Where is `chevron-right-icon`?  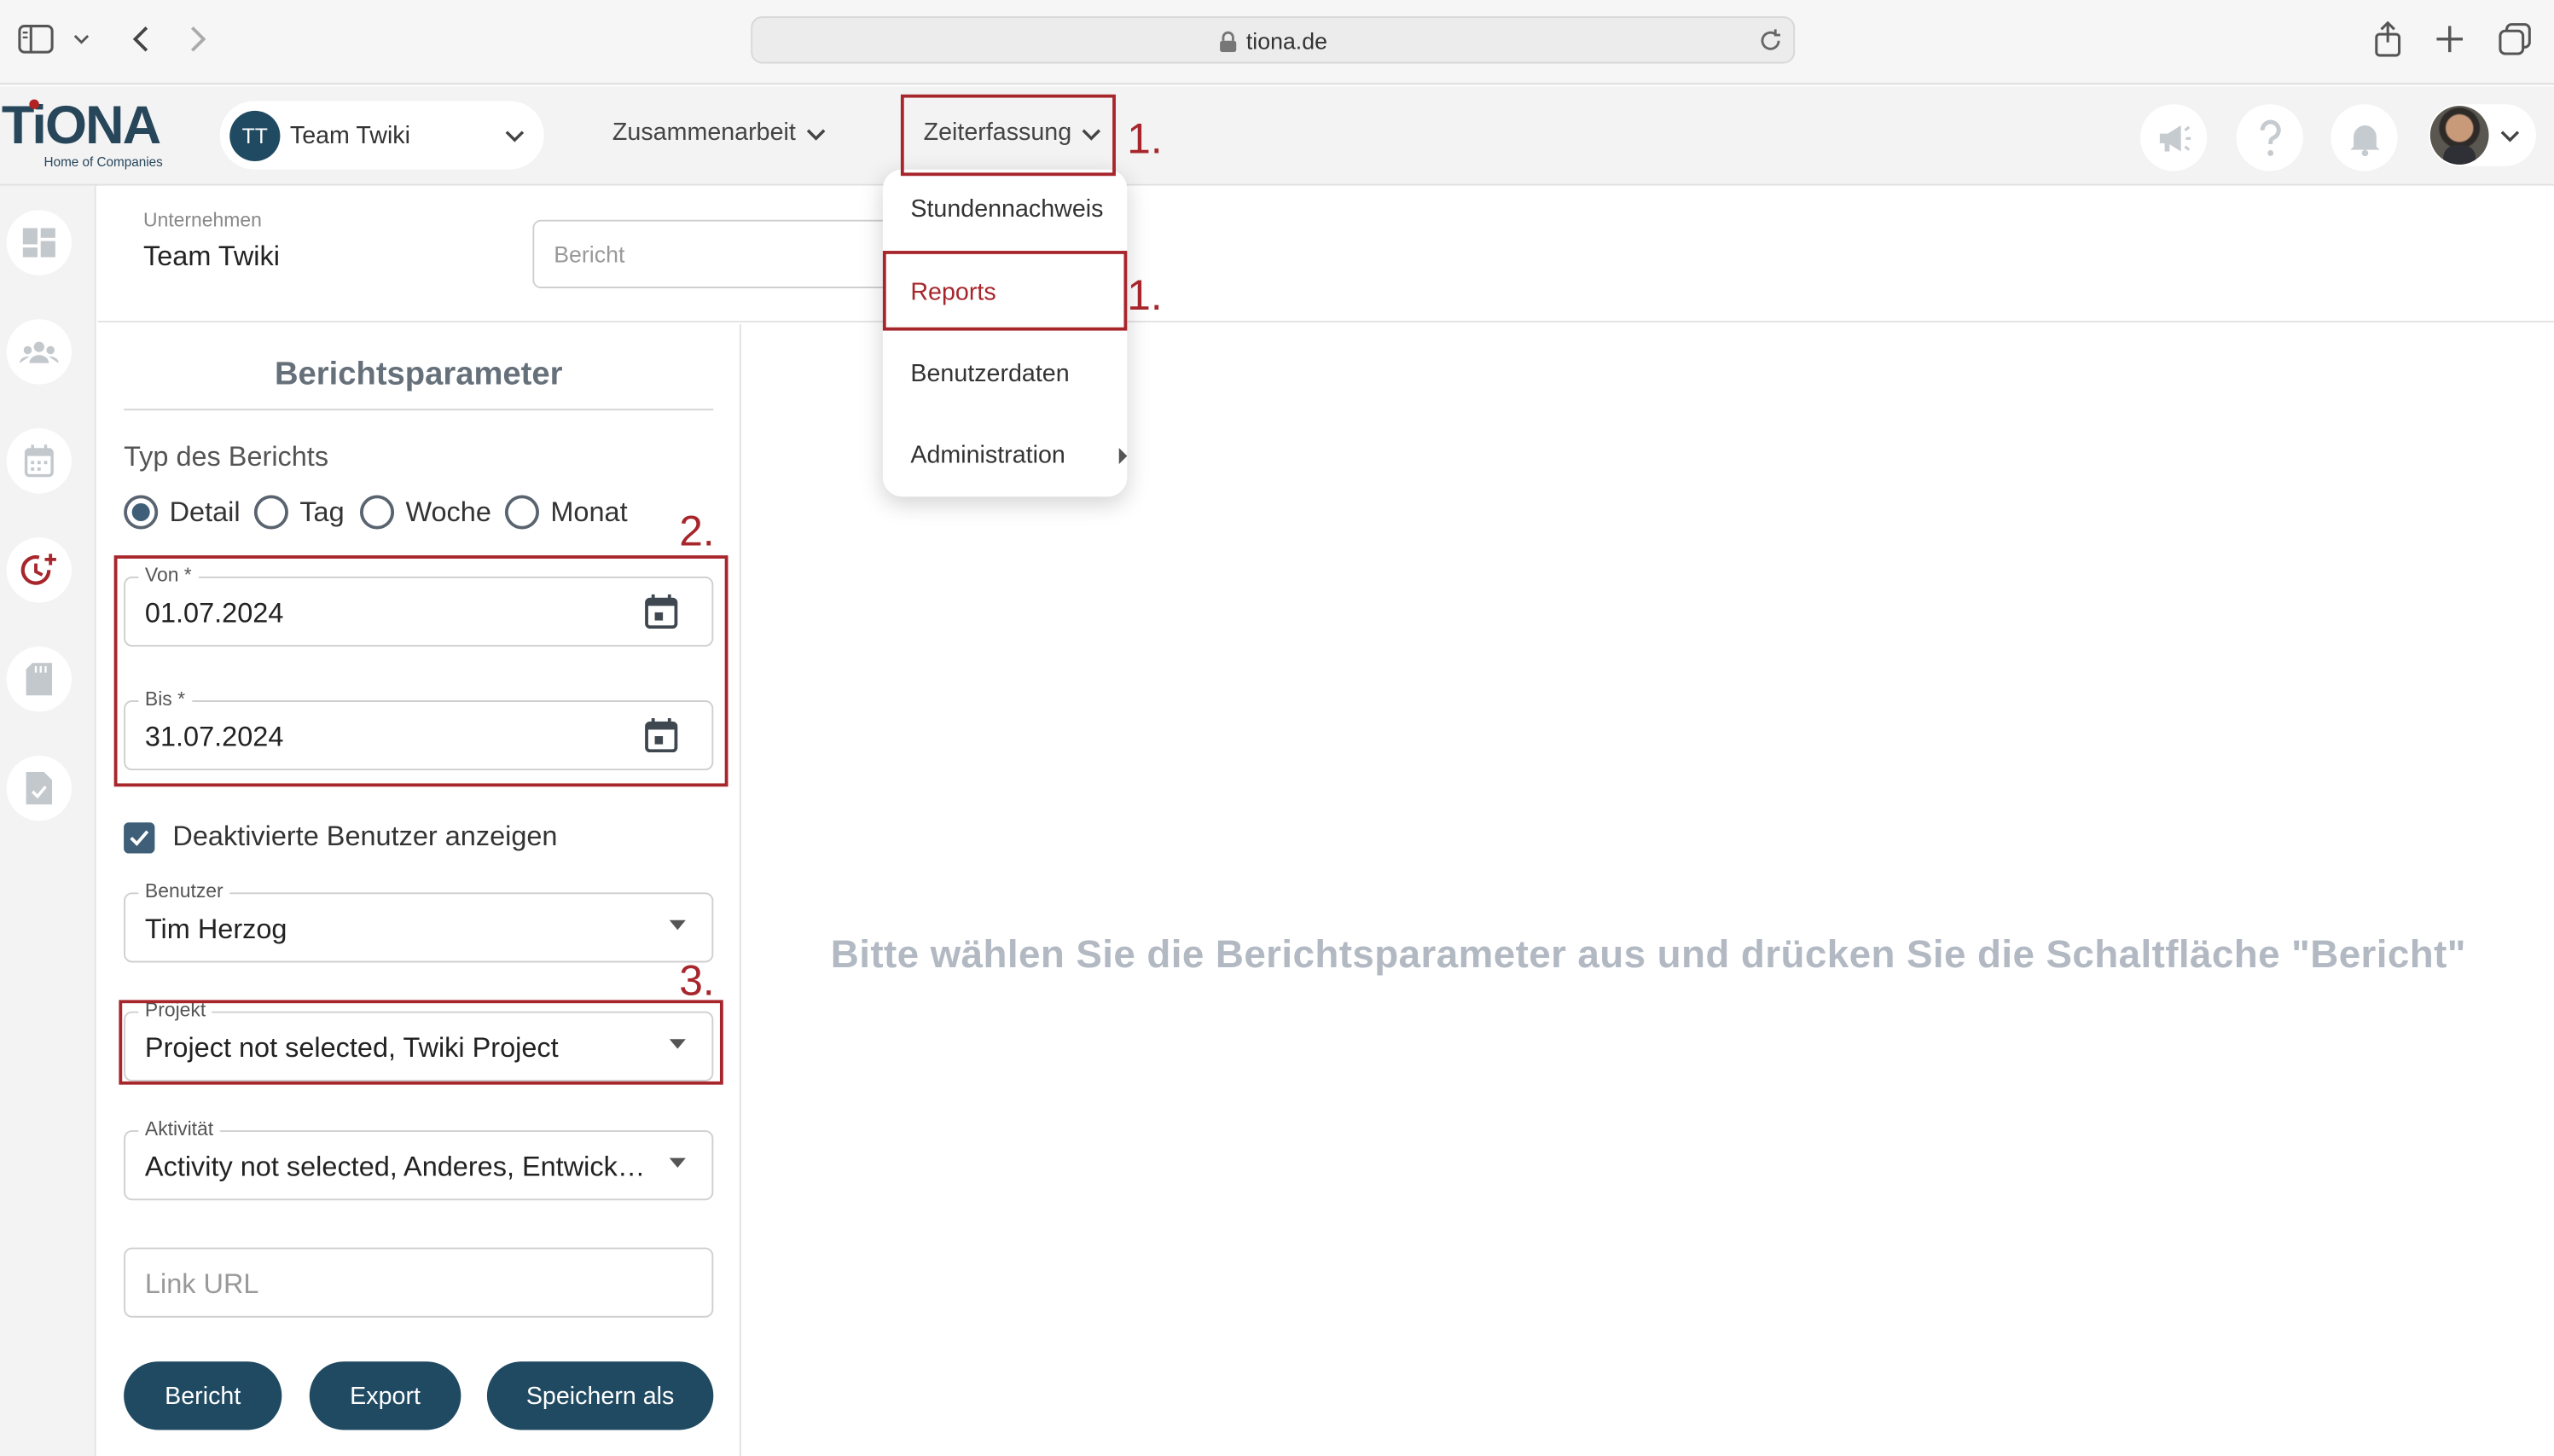
chevron-right-icon is located at coordinates (1123, 456).